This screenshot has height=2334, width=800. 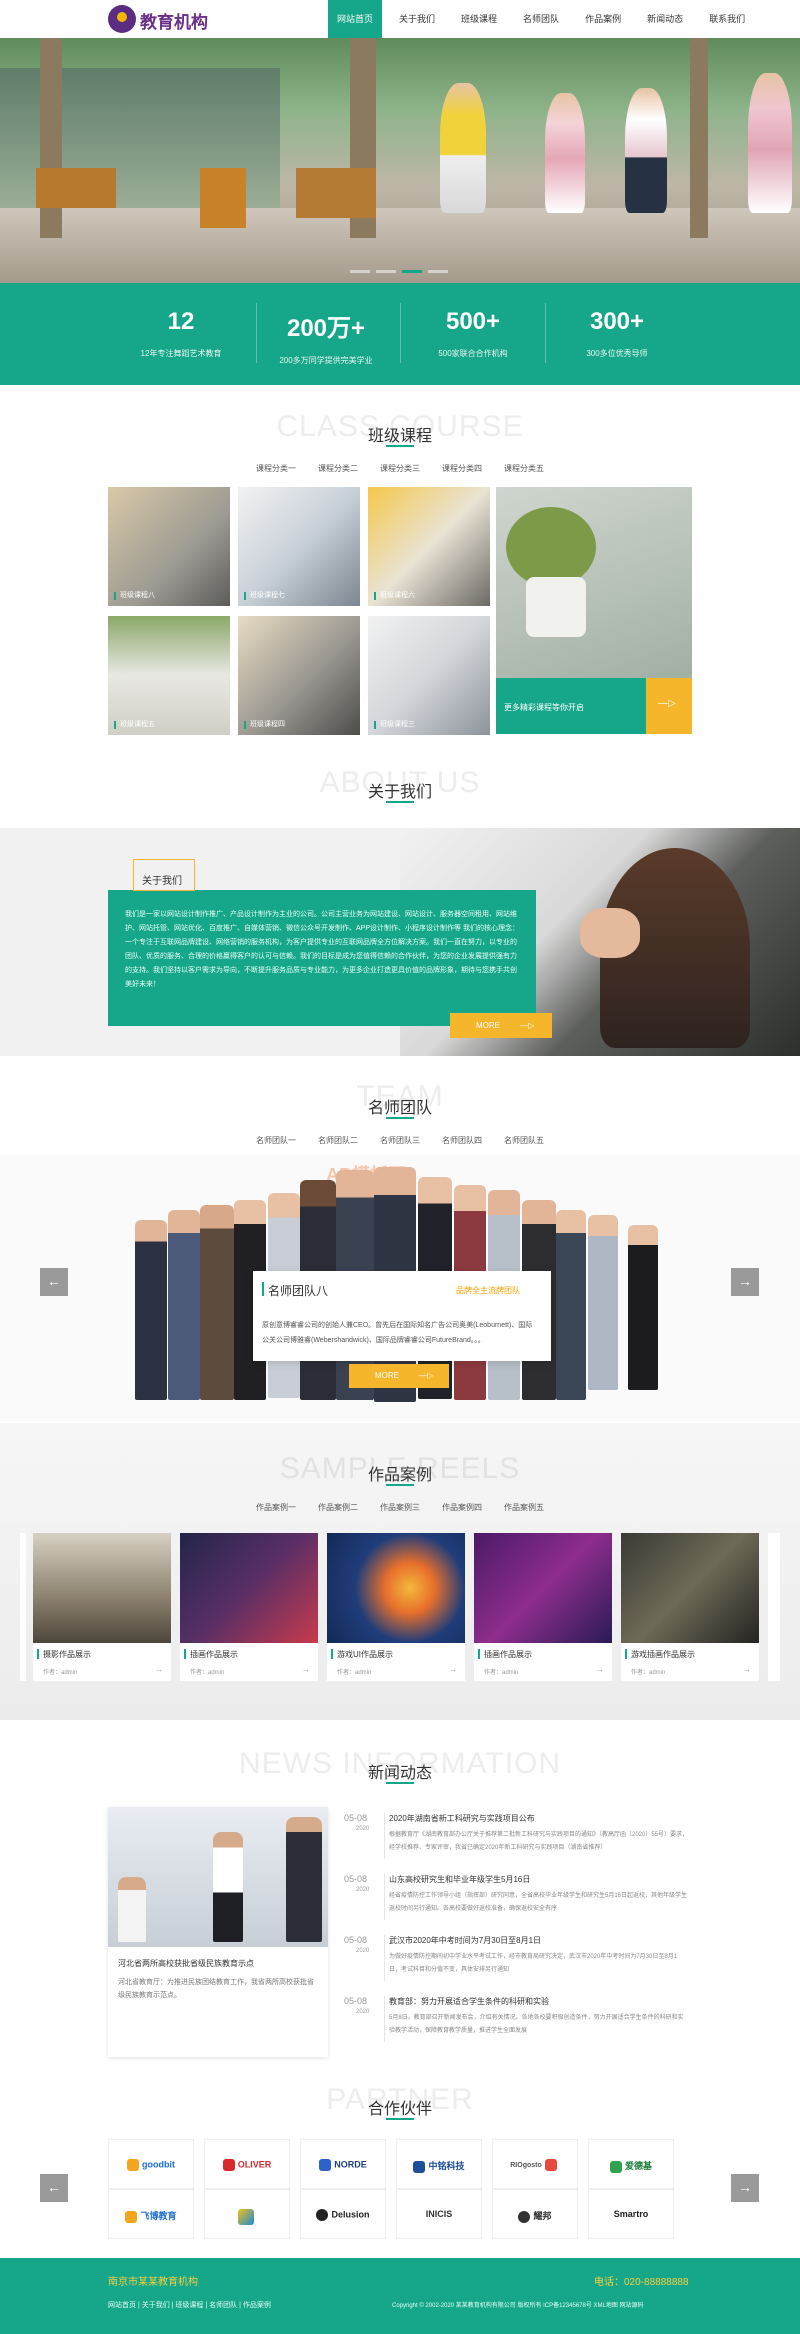 What do you see at coordinates (631, 2214) in the screenshot?
I see `partner-logo-smartro: Smartro` at bounding box center [631, 2214].